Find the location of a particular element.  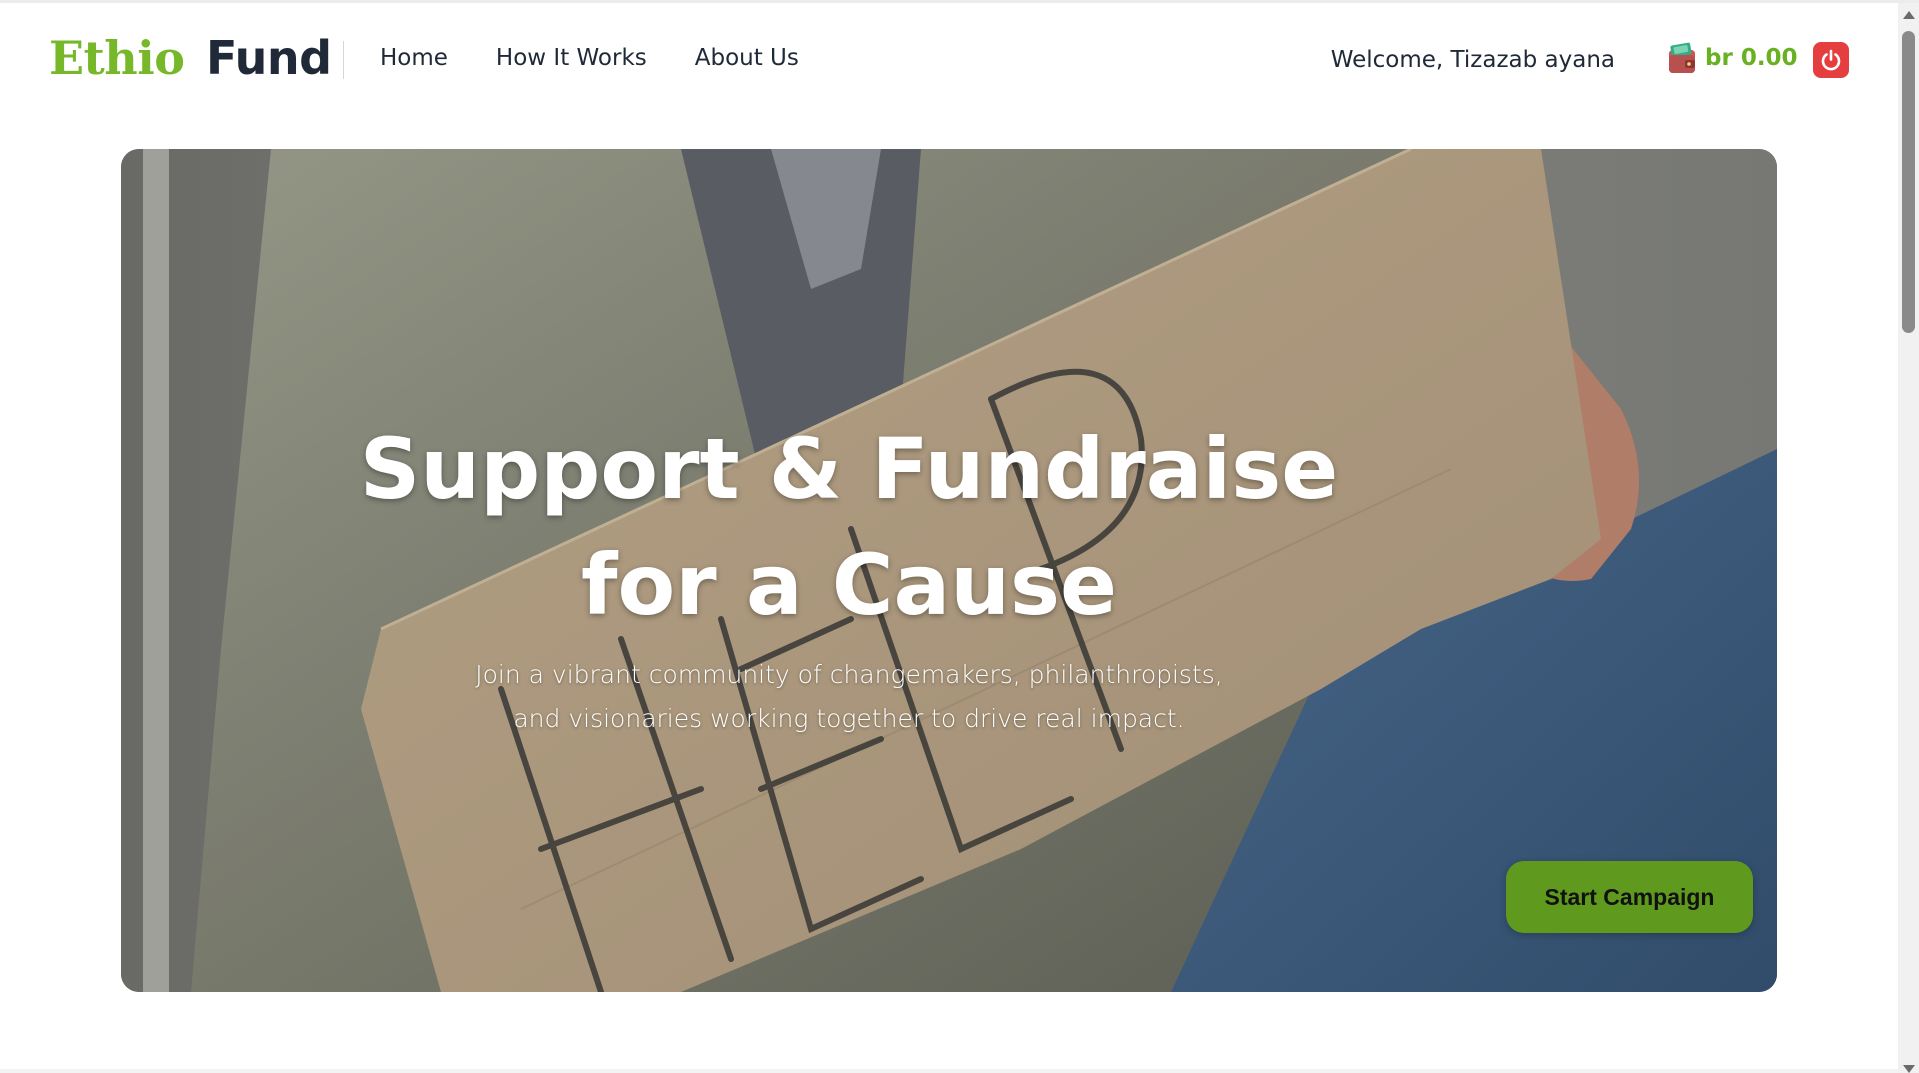

scrollbar-thumb is located at coordinates (1908, 182).